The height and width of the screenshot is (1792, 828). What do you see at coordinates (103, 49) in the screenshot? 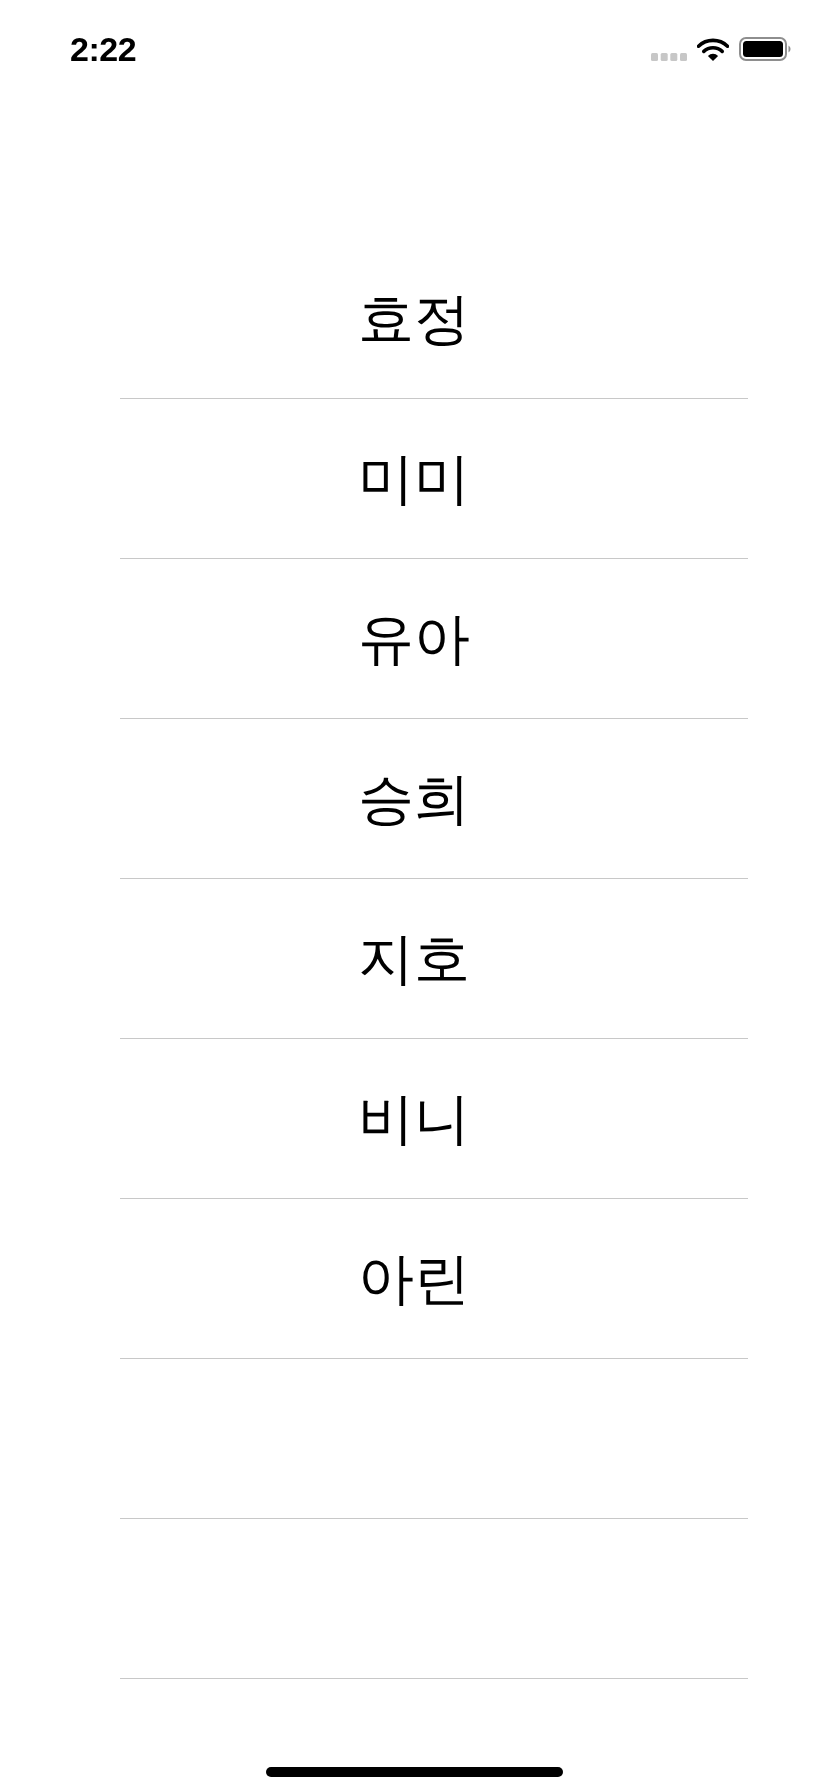
I see `status-time: 2:22` at bounding box center [103, 49].